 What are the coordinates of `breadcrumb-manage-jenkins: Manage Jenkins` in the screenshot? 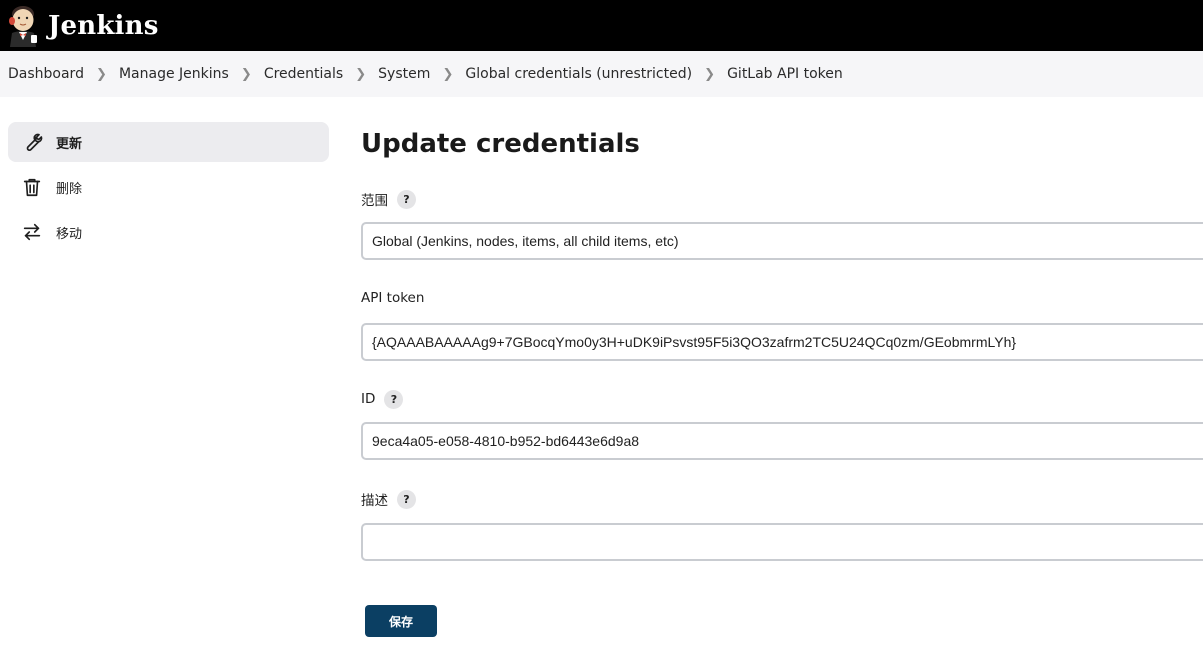 It's located at (174, 74).